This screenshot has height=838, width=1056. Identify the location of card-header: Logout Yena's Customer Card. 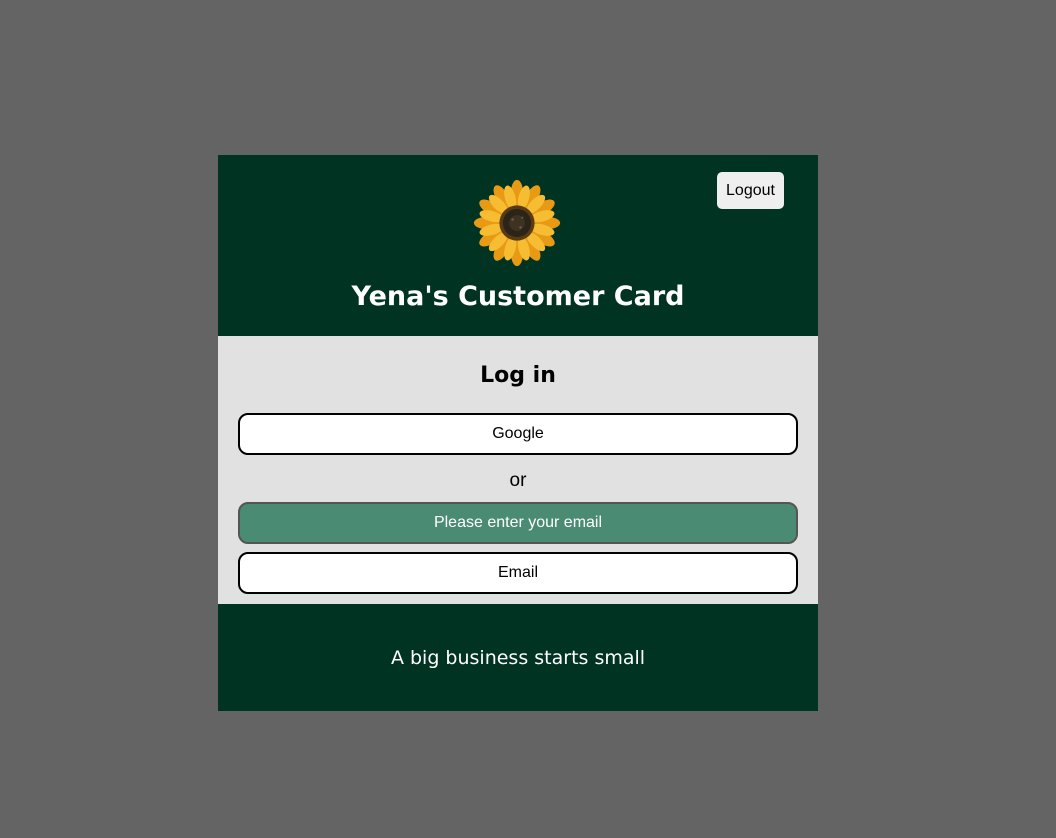
(518, 245).